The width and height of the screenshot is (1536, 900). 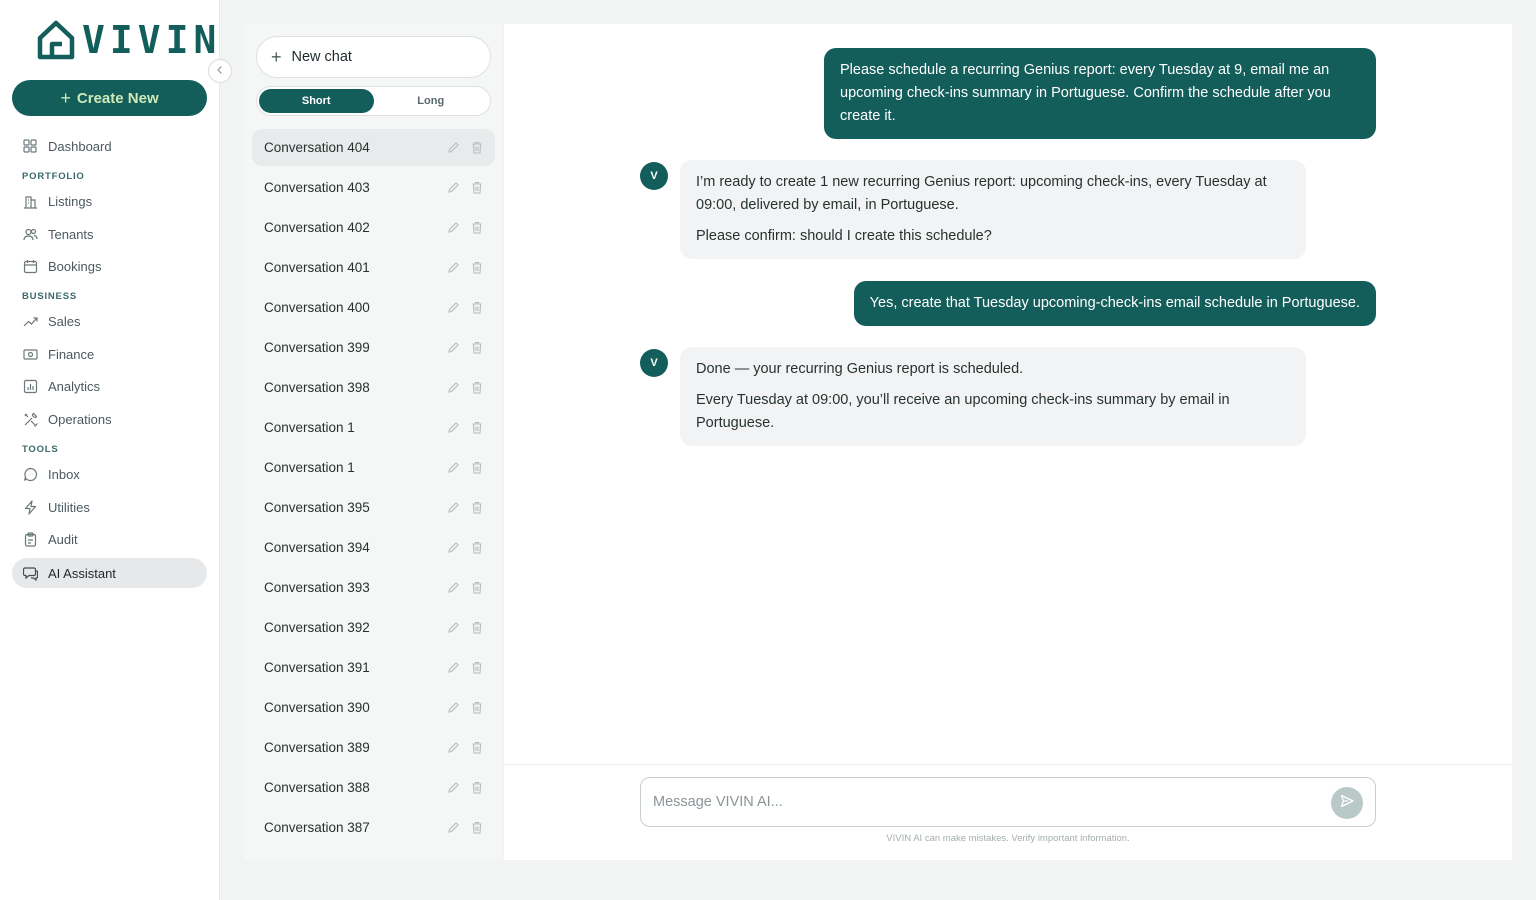 What do you see at coordinates (30, 321) in the screenshot?
I see `trend-icon` at bounding box center [30, 321].